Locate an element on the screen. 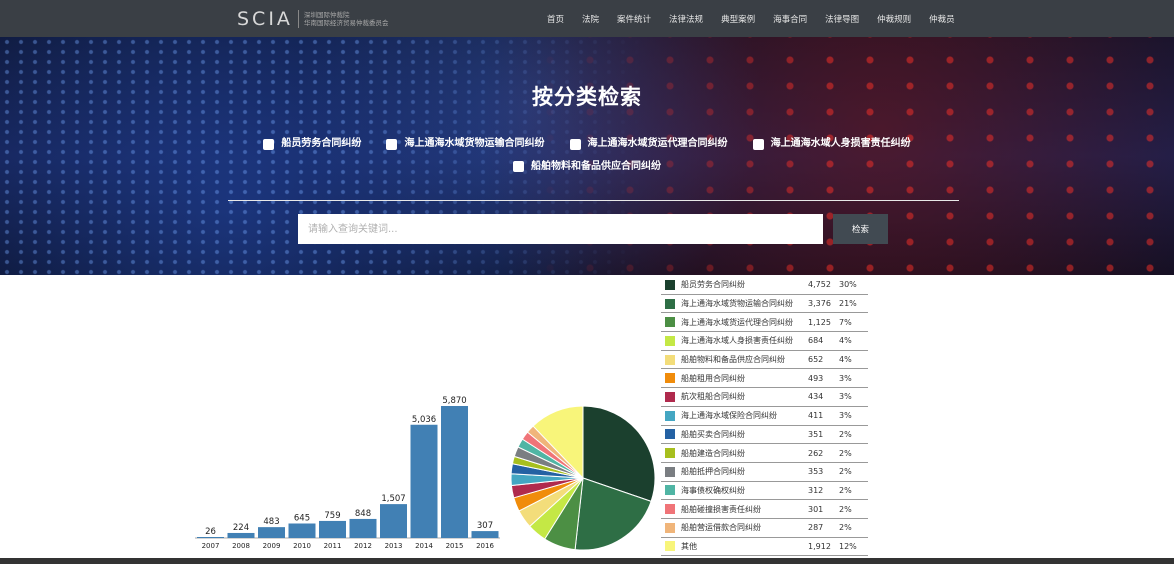 The image size is (1174, 564). filter-label: 船舶物料和备品供应合同纠纷 is located at coordinates (596, 166).